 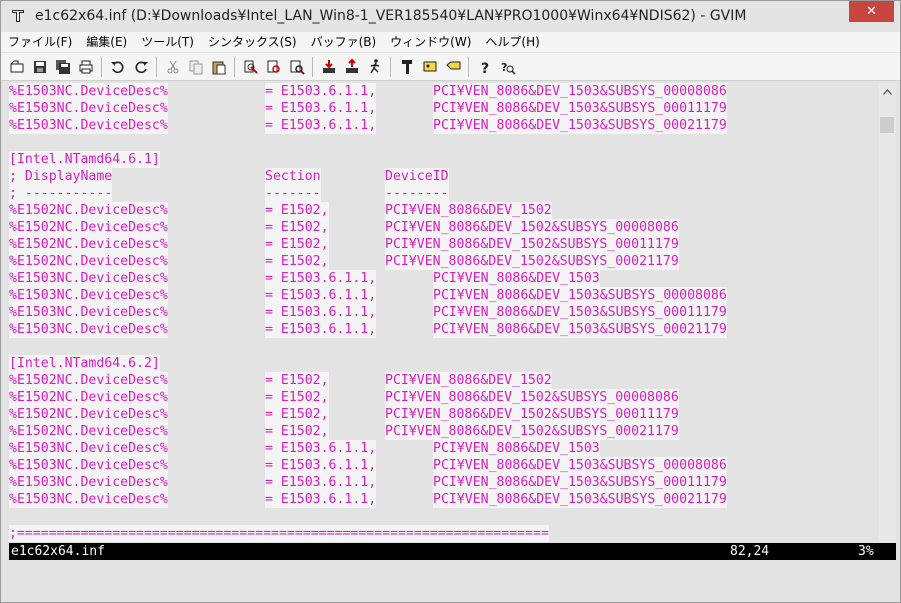 I want to click on device-id-cell: PCI¥VEN_8086&DEV_1502&SUBSYS_00008086, so click(x=532, y=227).